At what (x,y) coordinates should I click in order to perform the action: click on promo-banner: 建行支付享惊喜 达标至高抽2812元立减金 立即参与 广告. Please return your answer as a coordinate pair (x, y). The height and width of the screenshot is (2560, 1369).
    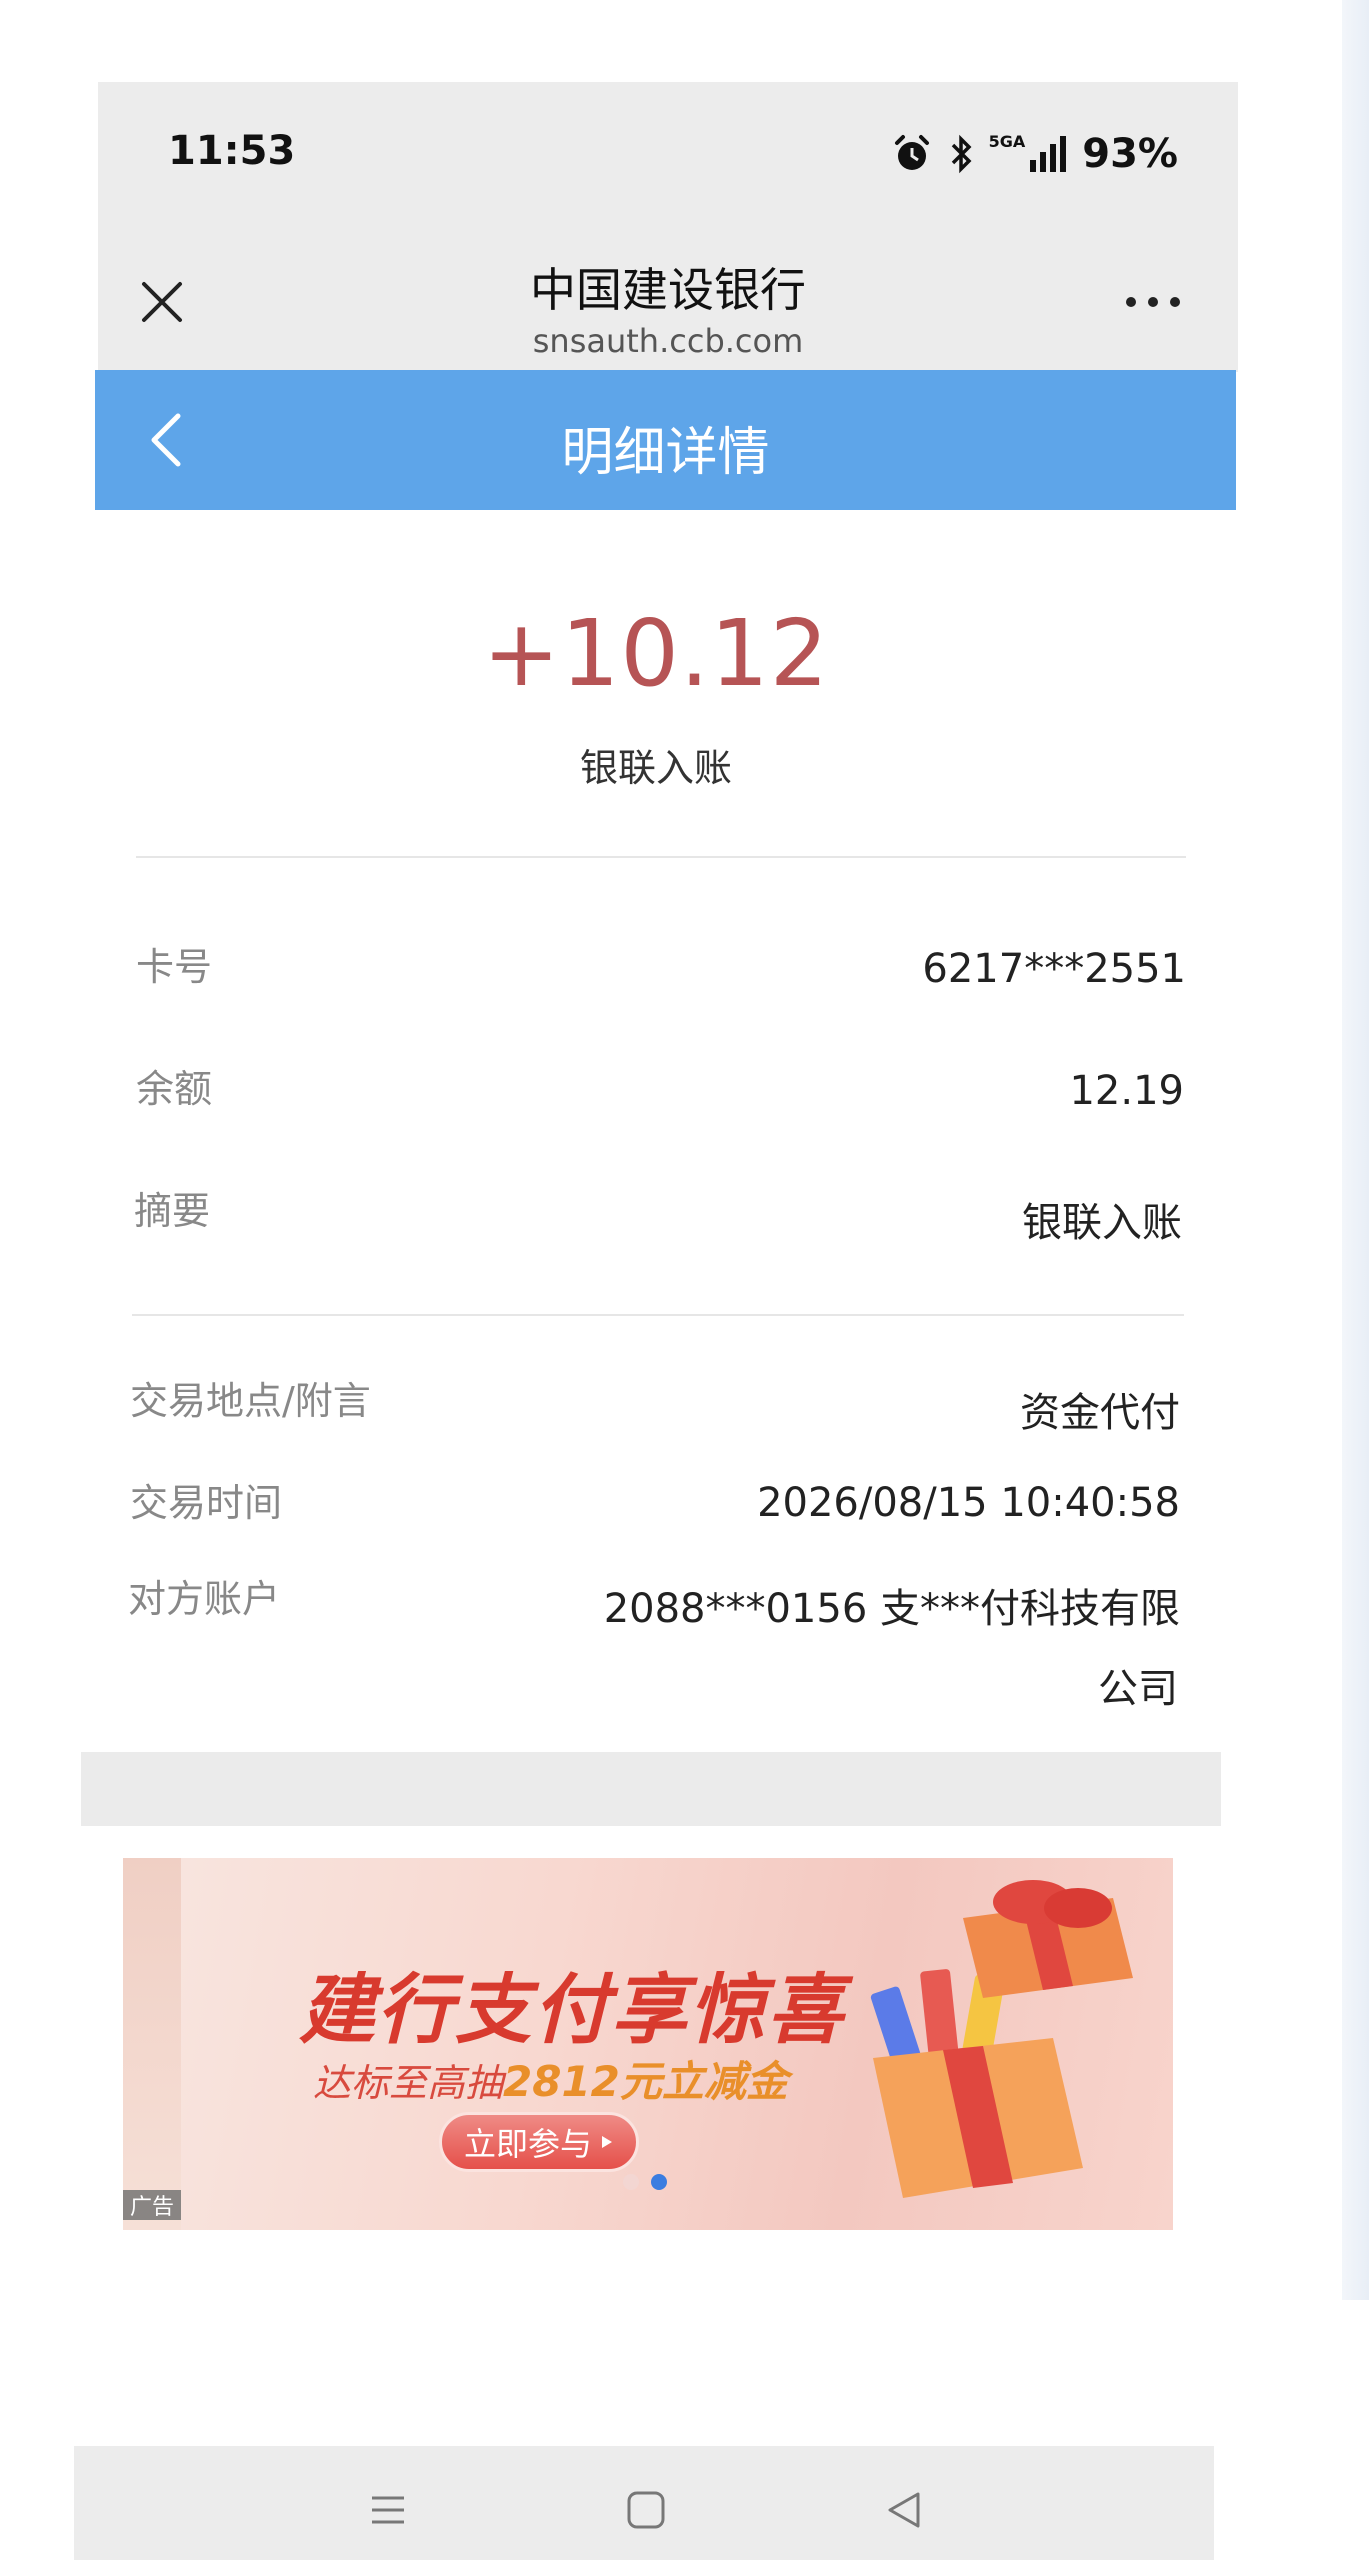
    Looking at the image, I should click on (648, 2044).